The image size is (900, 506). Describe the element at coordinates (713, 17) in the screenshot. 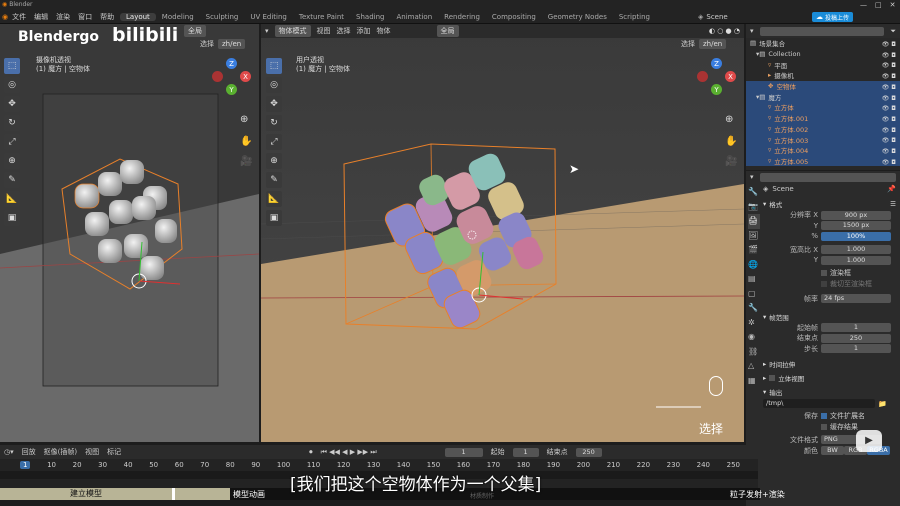

I see `scene-selector: ◈ Scene` at that location.